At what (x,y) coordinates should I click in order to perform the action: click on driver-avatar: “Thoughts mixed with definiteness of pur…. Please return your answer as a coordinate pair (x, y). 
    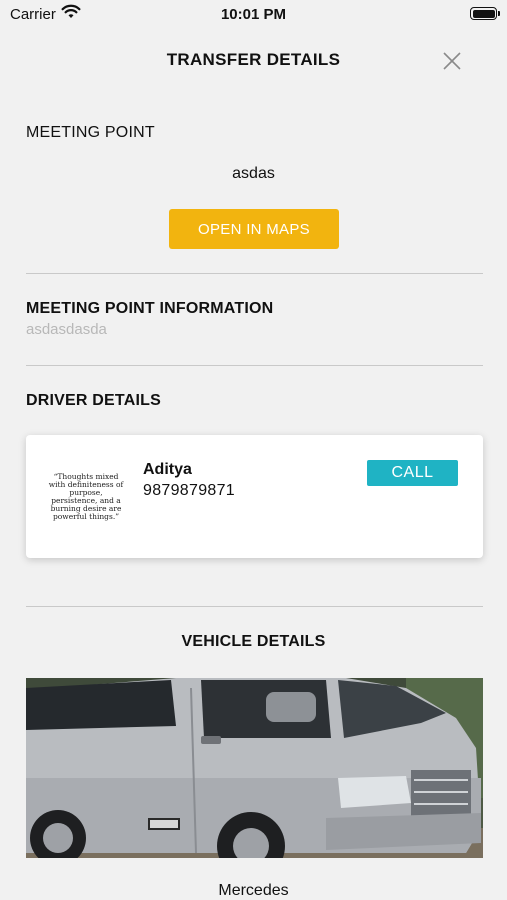
    Looking at the image, I should click on (86, 497).